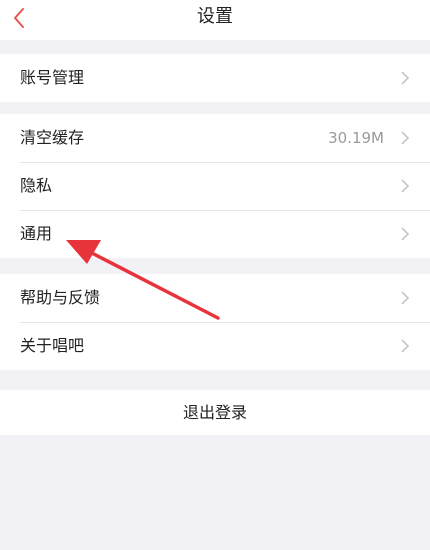 The width and height of the screenshot is (430, 550). I want to click on settings-item-label: 关于唱吧, so click(52, 345).